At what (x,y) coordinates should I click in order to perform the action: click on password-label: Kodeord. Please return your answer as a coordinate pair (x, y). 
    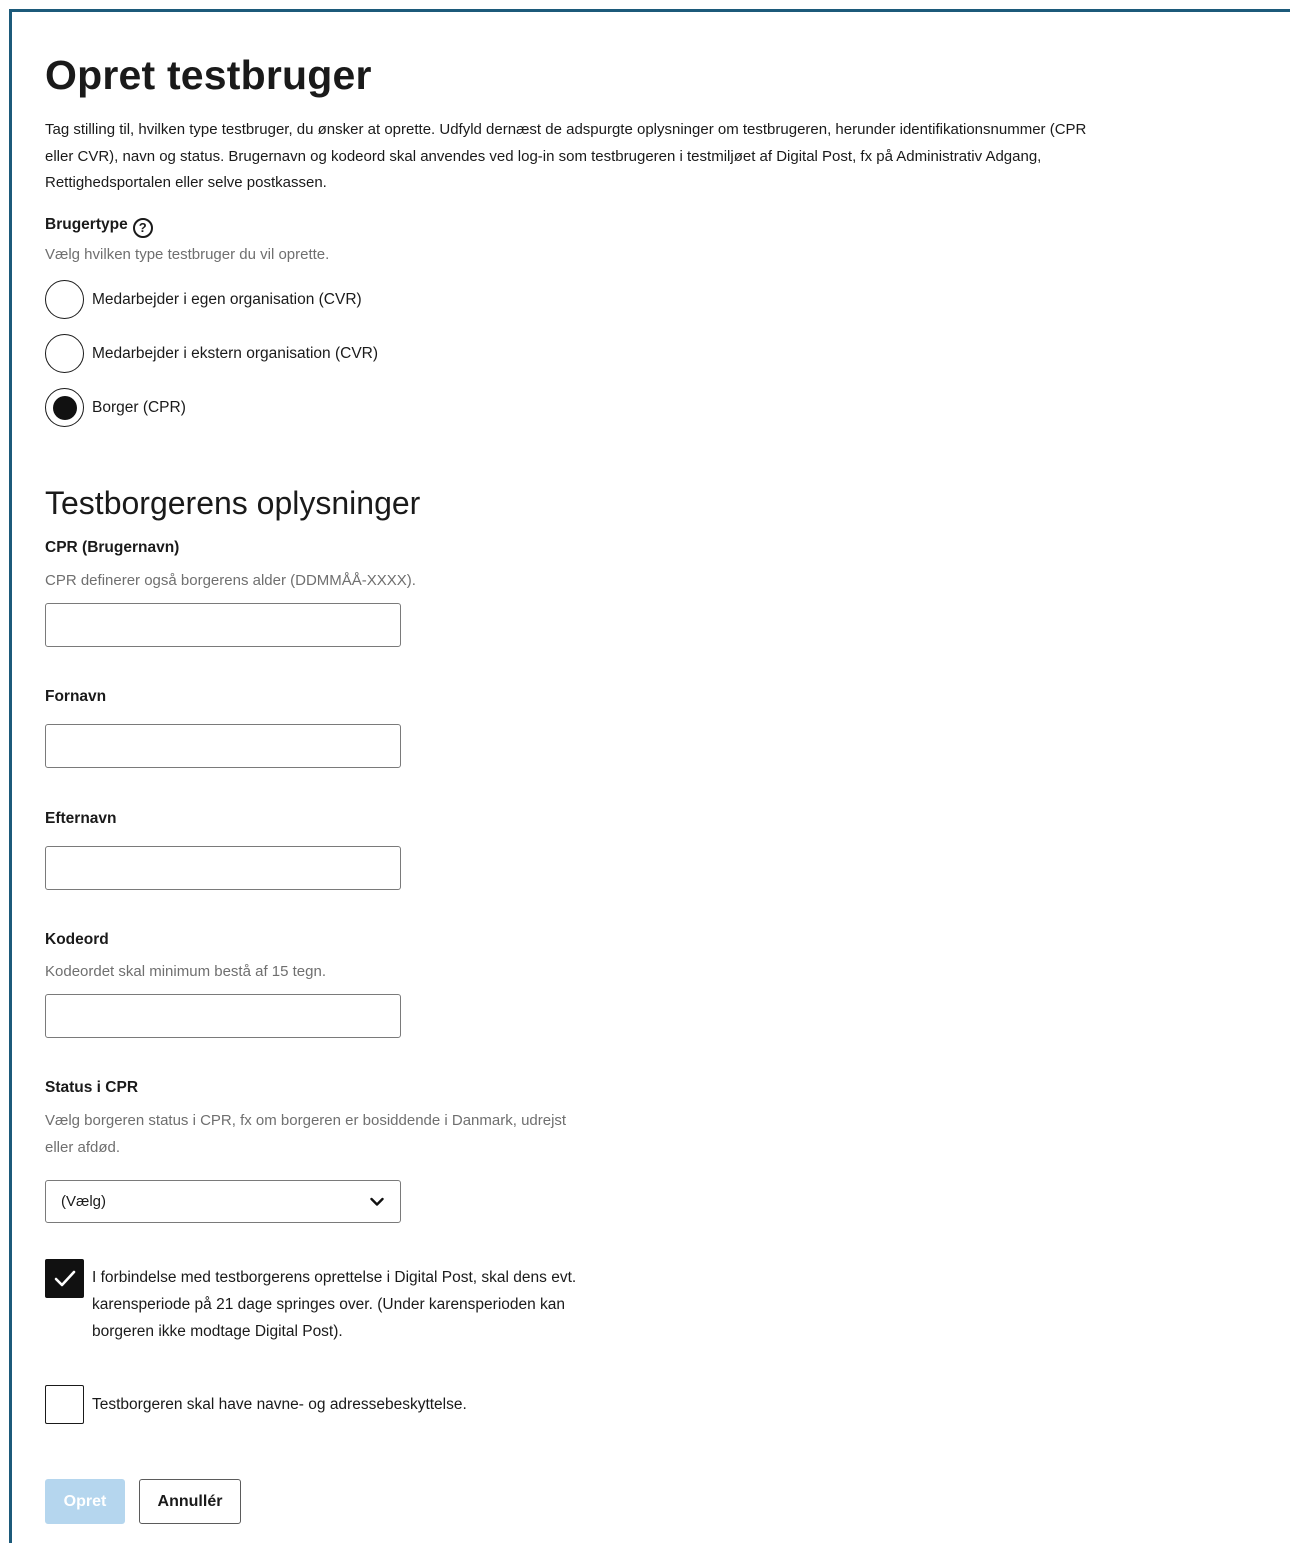
    Looking at the image, I should click on (77, 939).